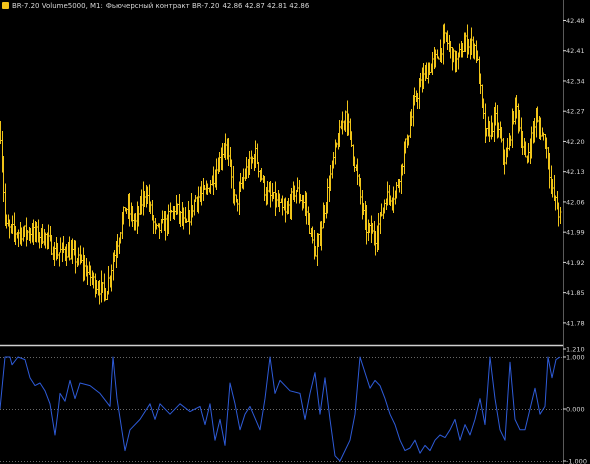 The height and width of the screenshot is (464, 590). Describe the element at coordinates (575, 233) in the screenshot. I see `price-tick-label: 41.99` at that location.